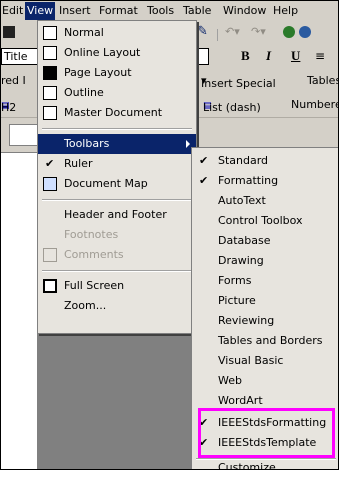 The image size is (339, 485). What do you see at coordinates (266, 433) in the screenshot?
I see `highlight-callout-box` at bounding box center [266, 433].